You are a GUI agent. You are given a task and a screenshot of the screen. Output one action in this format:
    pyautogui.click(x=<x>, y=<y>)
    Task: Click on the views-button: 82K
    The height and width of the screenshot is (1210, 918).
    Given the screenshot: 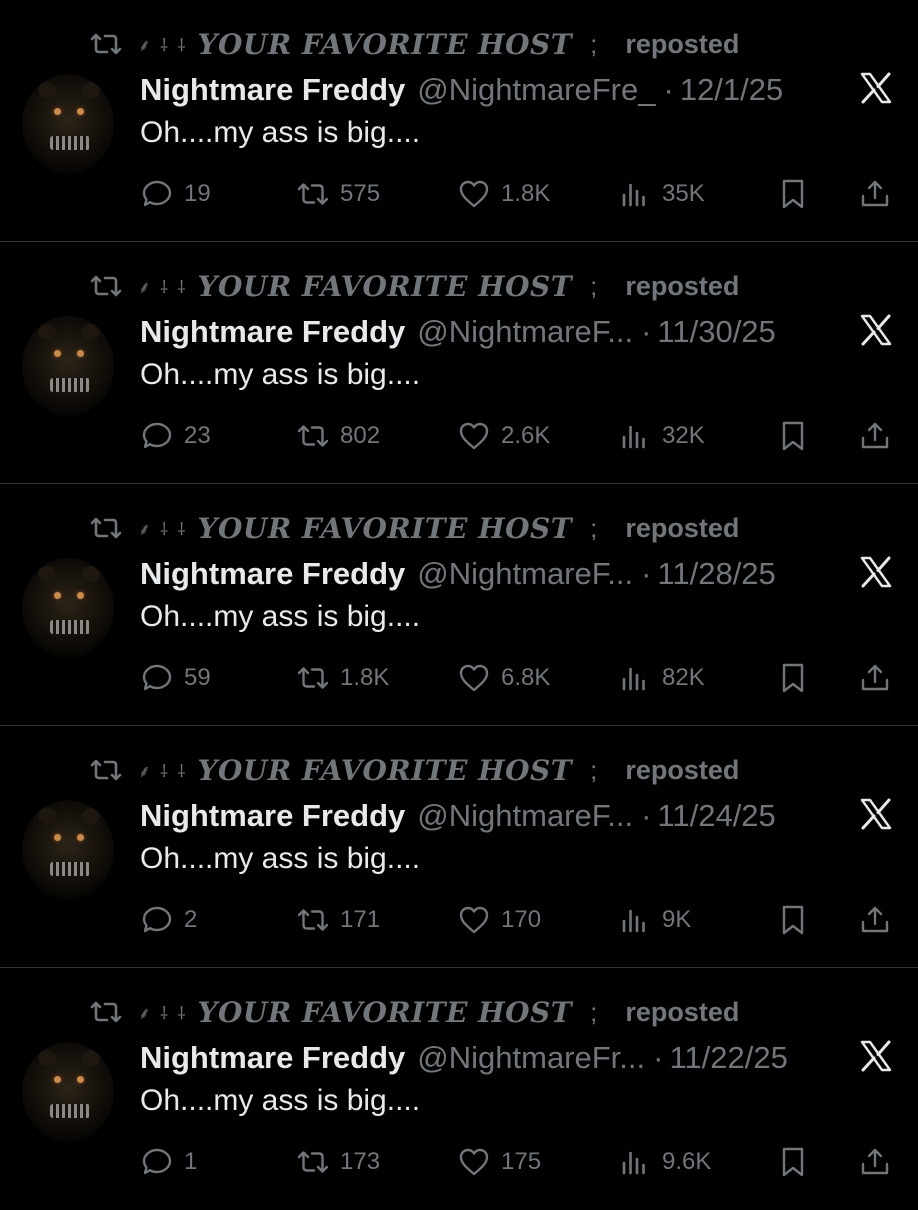 What is the action you would take?
    pyautogui.click(x=661, y=678)
    